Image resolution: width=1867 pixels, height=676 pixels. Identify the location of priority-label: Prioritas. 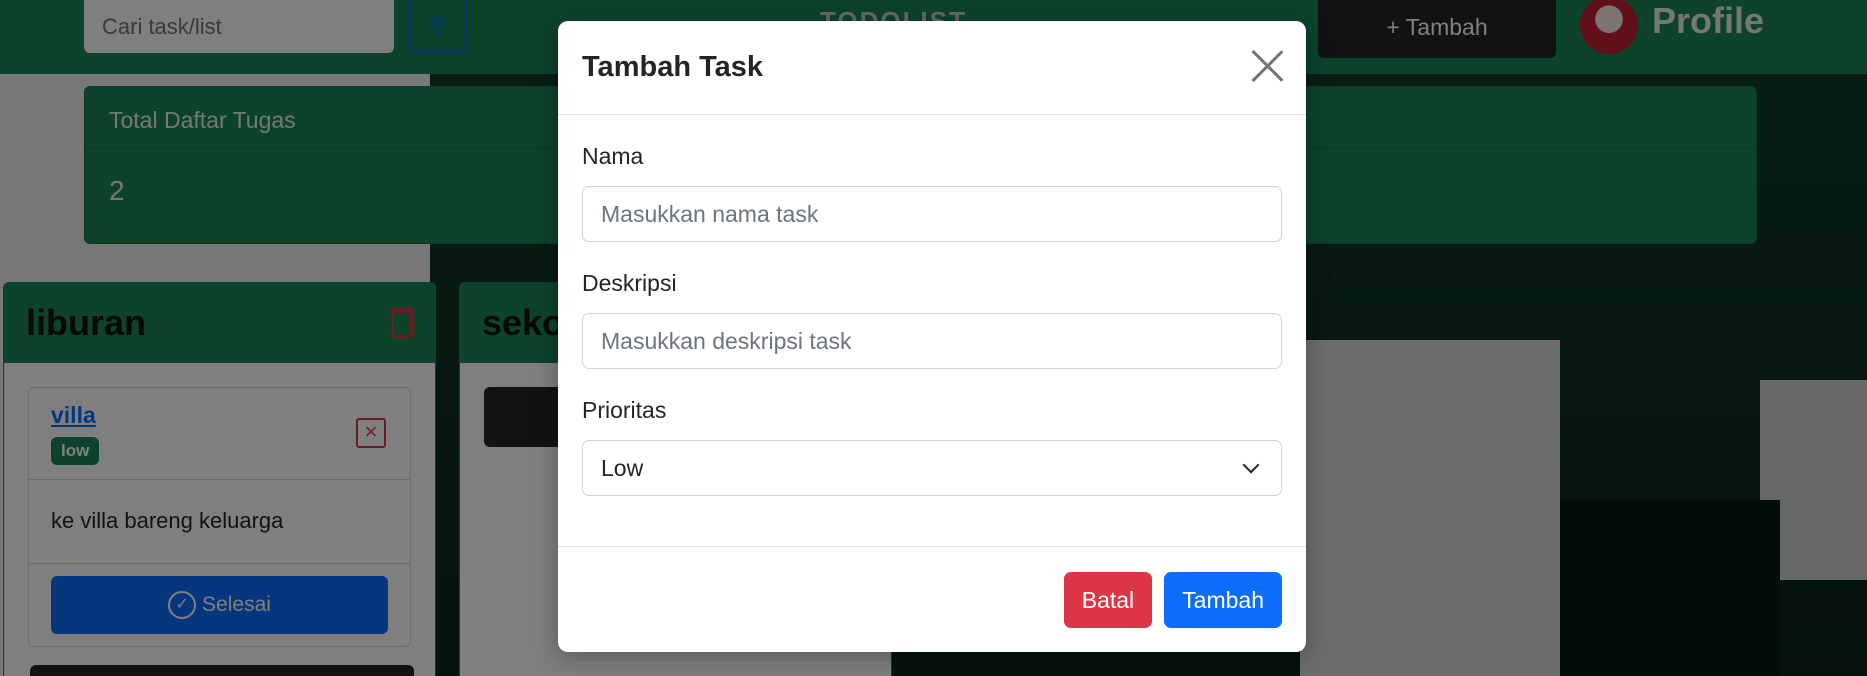
(624, 410).